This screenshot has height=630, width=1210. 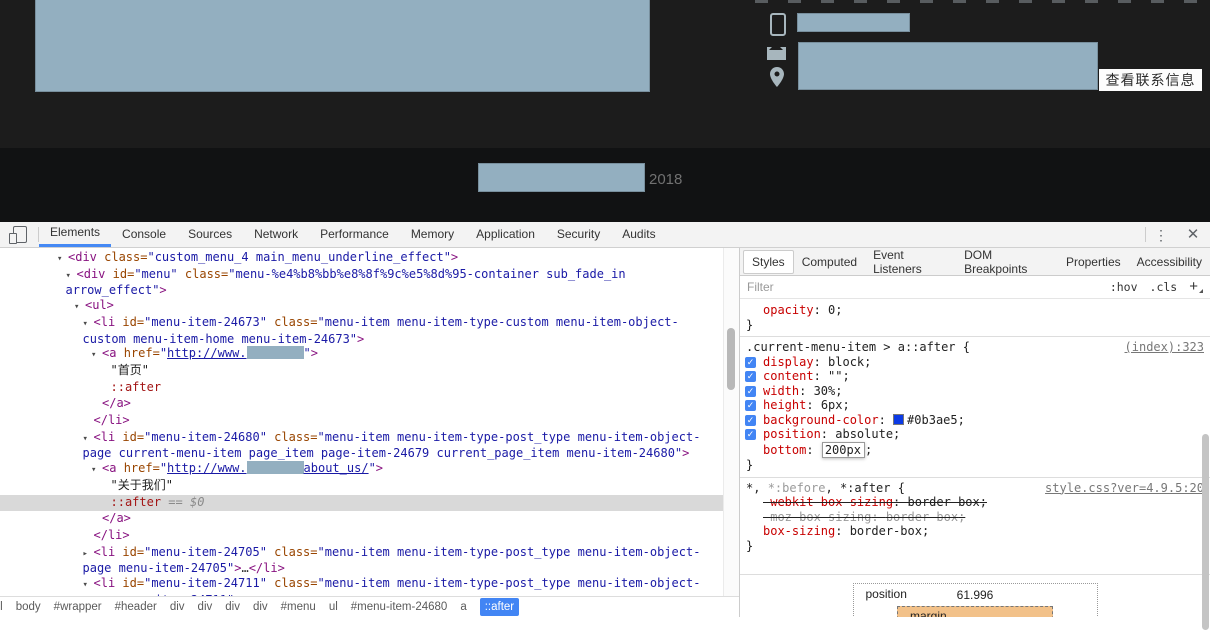 I want to click on dom-tree-line: page menu-item-24705">…</li>, so click(x=361, y=568).